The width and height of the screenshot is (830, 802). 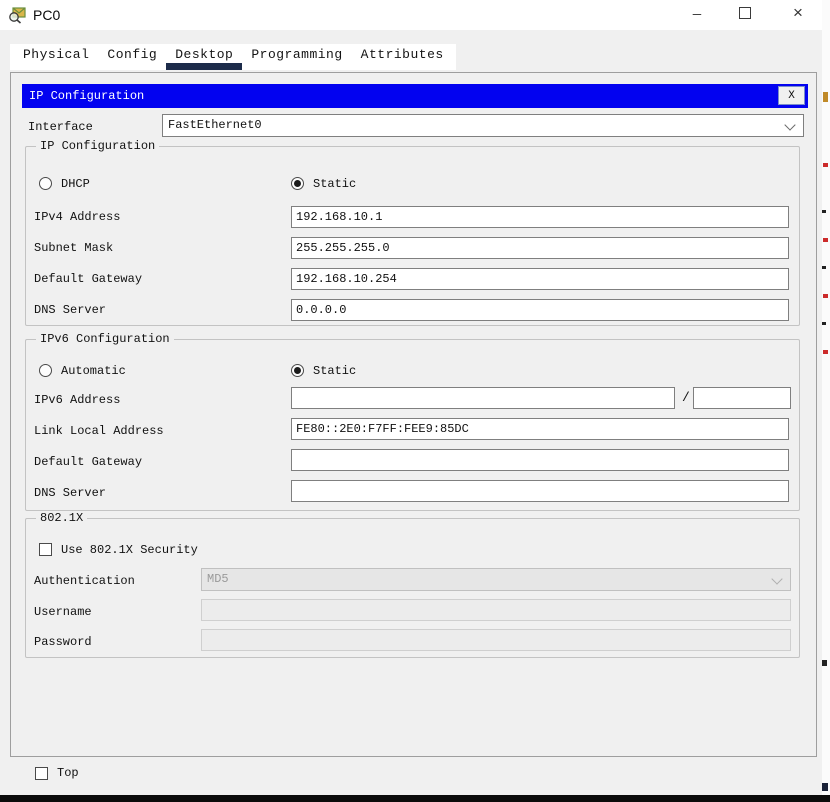 What do you see at coordinates (63, 642) in the screenshot?
I see `password-label: Password` at bounding box center [63, 642].